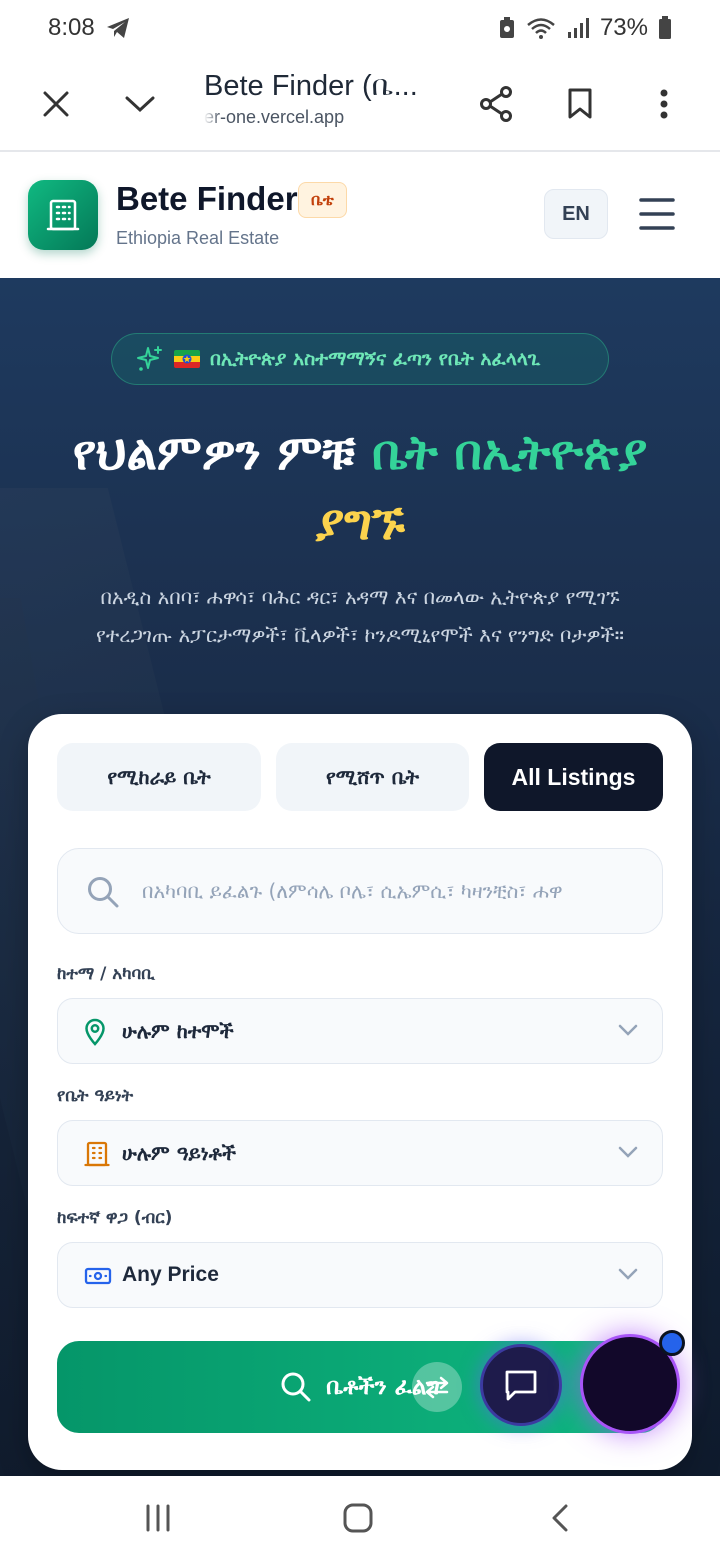 The height and width of the screenshot is (1560, 720). What do you see at coordinates (118, 28) in the screenshot?
I see `telegram-icon` at bounding box center [118, 28].